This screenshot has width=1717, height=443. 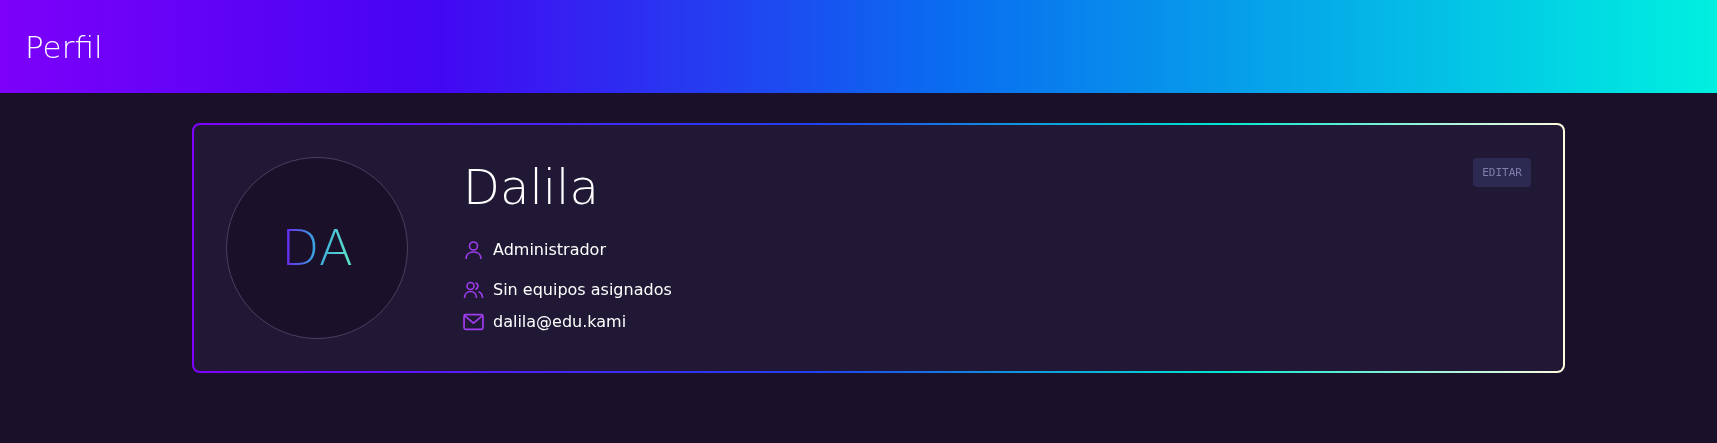 I want to click on envelope-icon, so click(x=473, y=321).